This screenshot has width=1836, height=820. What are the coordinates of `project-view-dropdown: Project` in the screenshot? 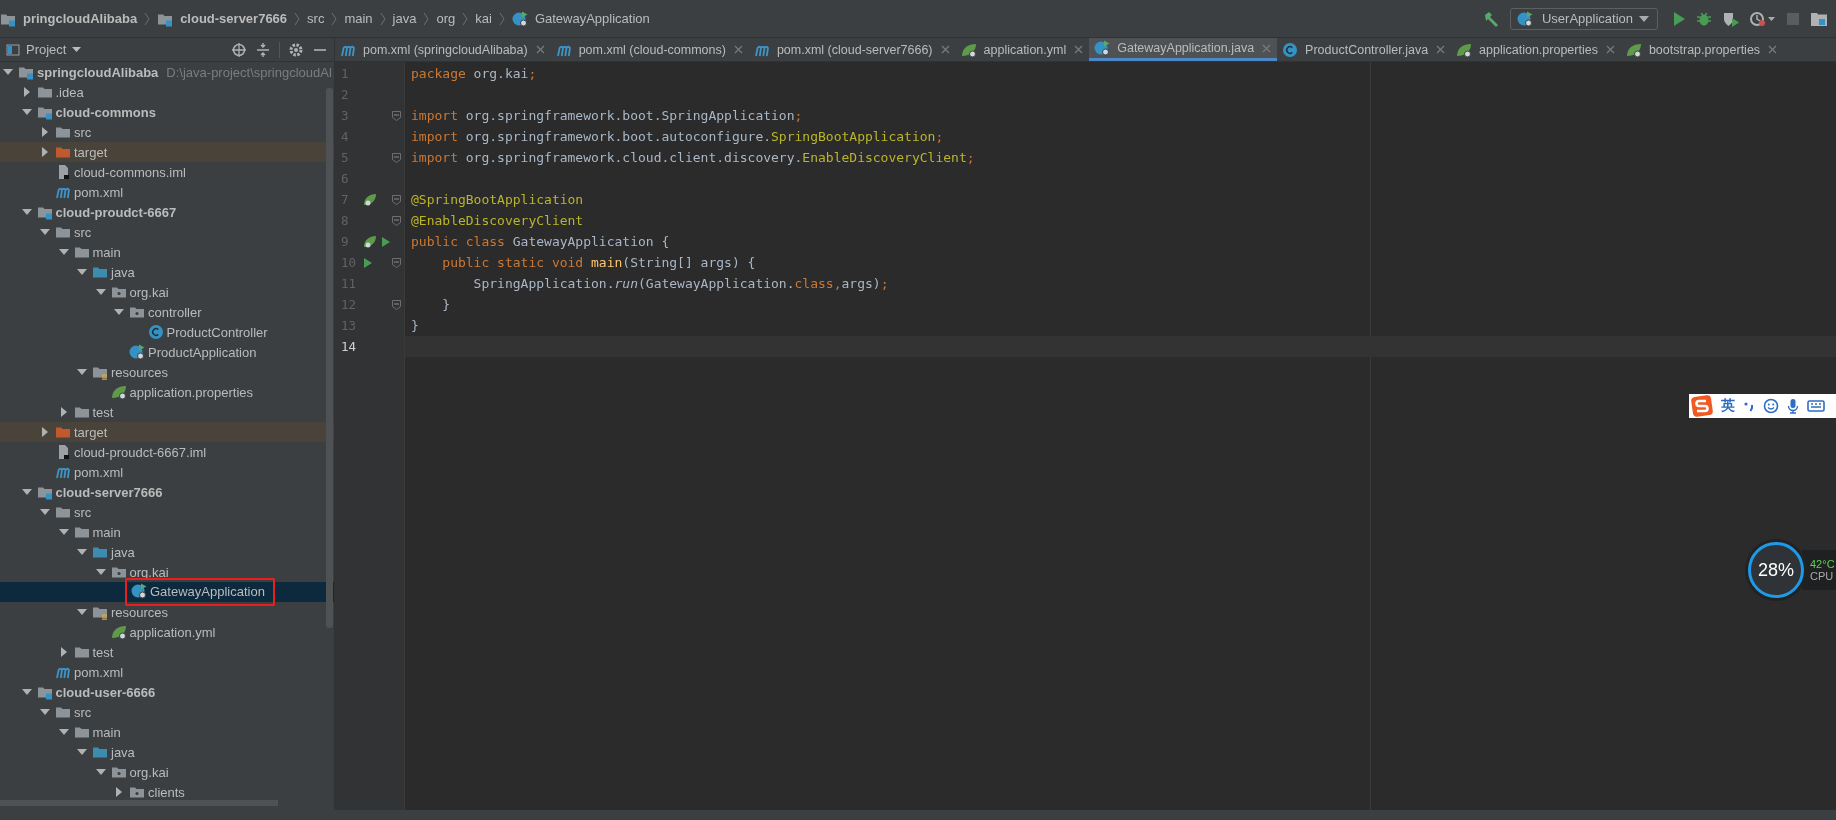 It's located at (44, 49).